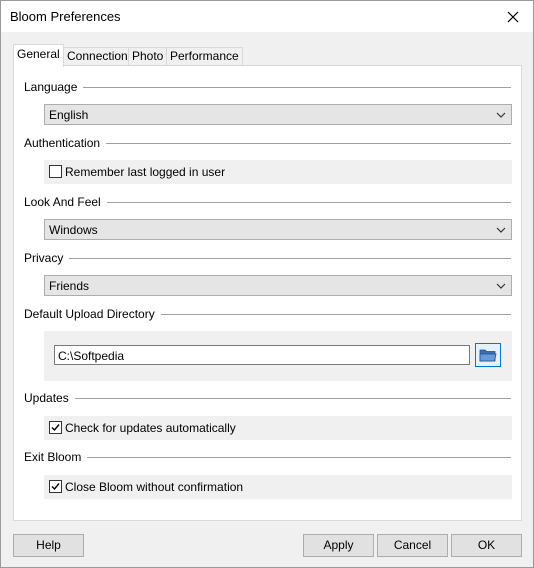  What do you see at coordinates (65, 143) in the screenshot?
I see `authentication-label: Authentication` at bounding box center [65, 143].